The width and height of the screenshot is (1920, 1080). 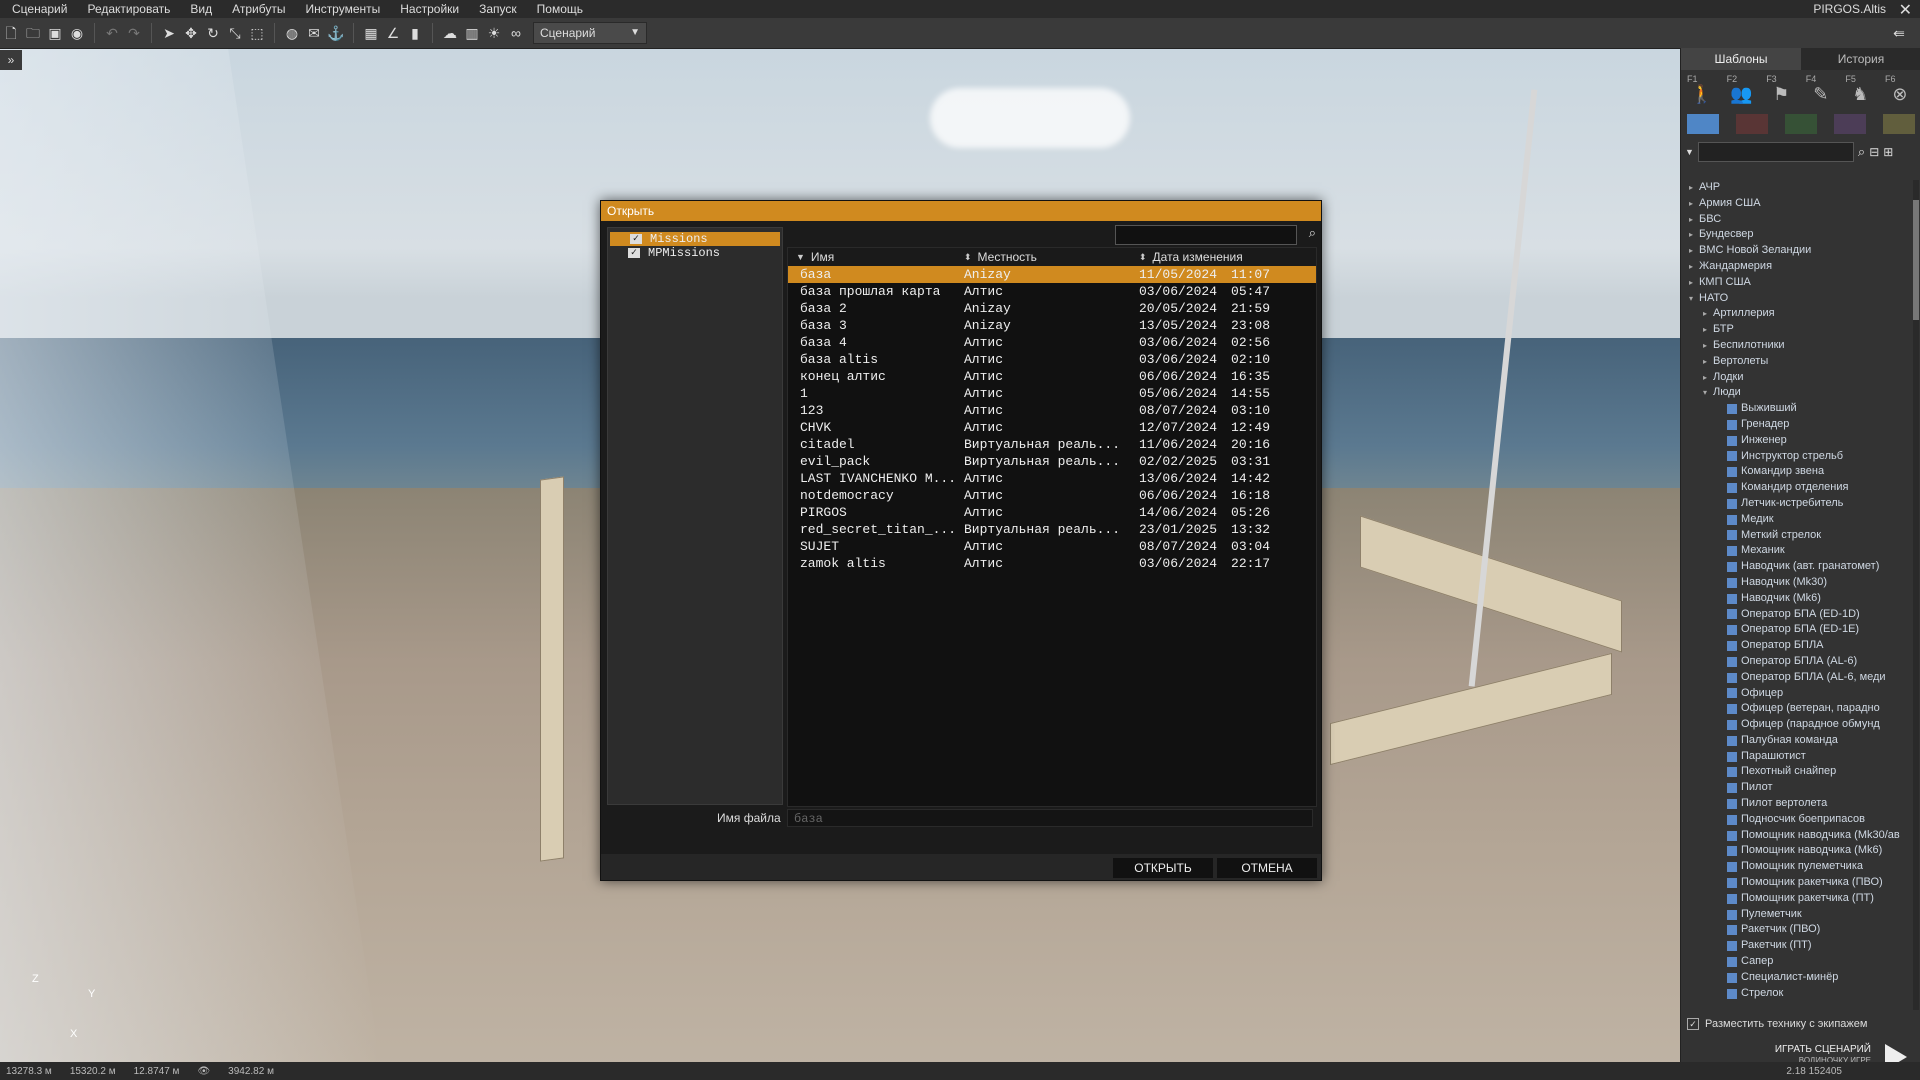 What do you see at coordinates (1795, 741) in the screenshot?
I see `tree-item: Палубная команда` at bounding box center [1795, 741].